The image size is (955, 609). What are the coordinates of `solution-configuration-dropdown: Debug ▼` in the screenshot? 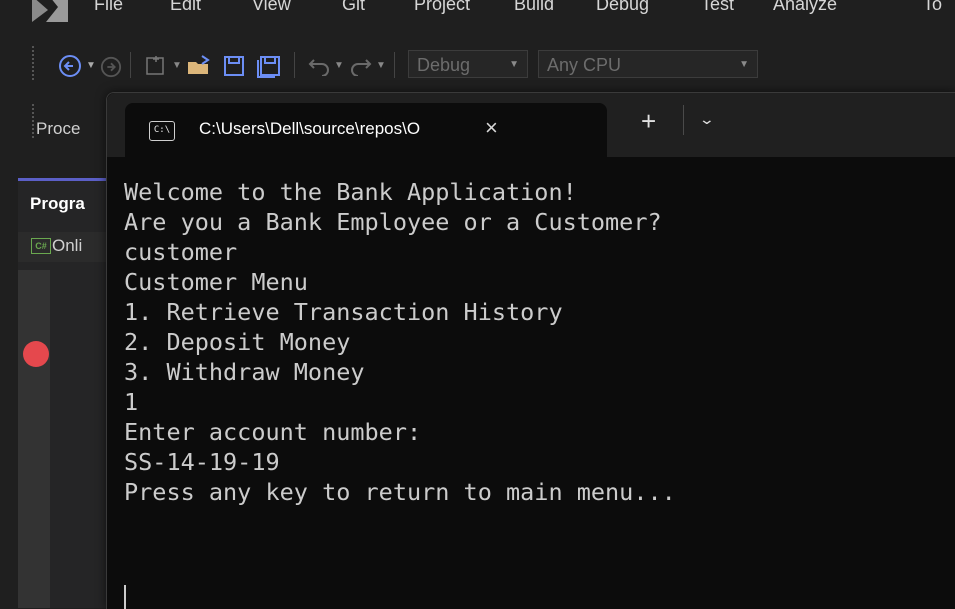 It's located at (468, 64).